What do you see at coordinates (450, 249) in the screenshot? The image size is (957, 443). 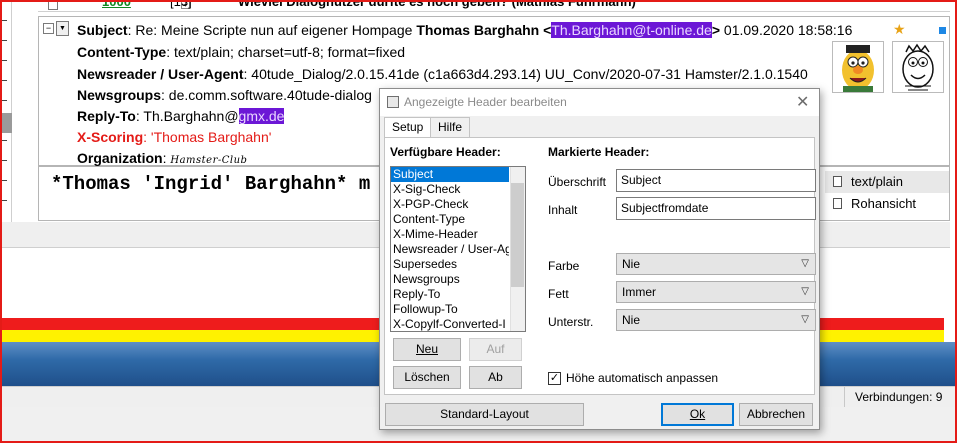 I see `list-item: Newsreader / User-Agent` at bounding box center [450, 249].